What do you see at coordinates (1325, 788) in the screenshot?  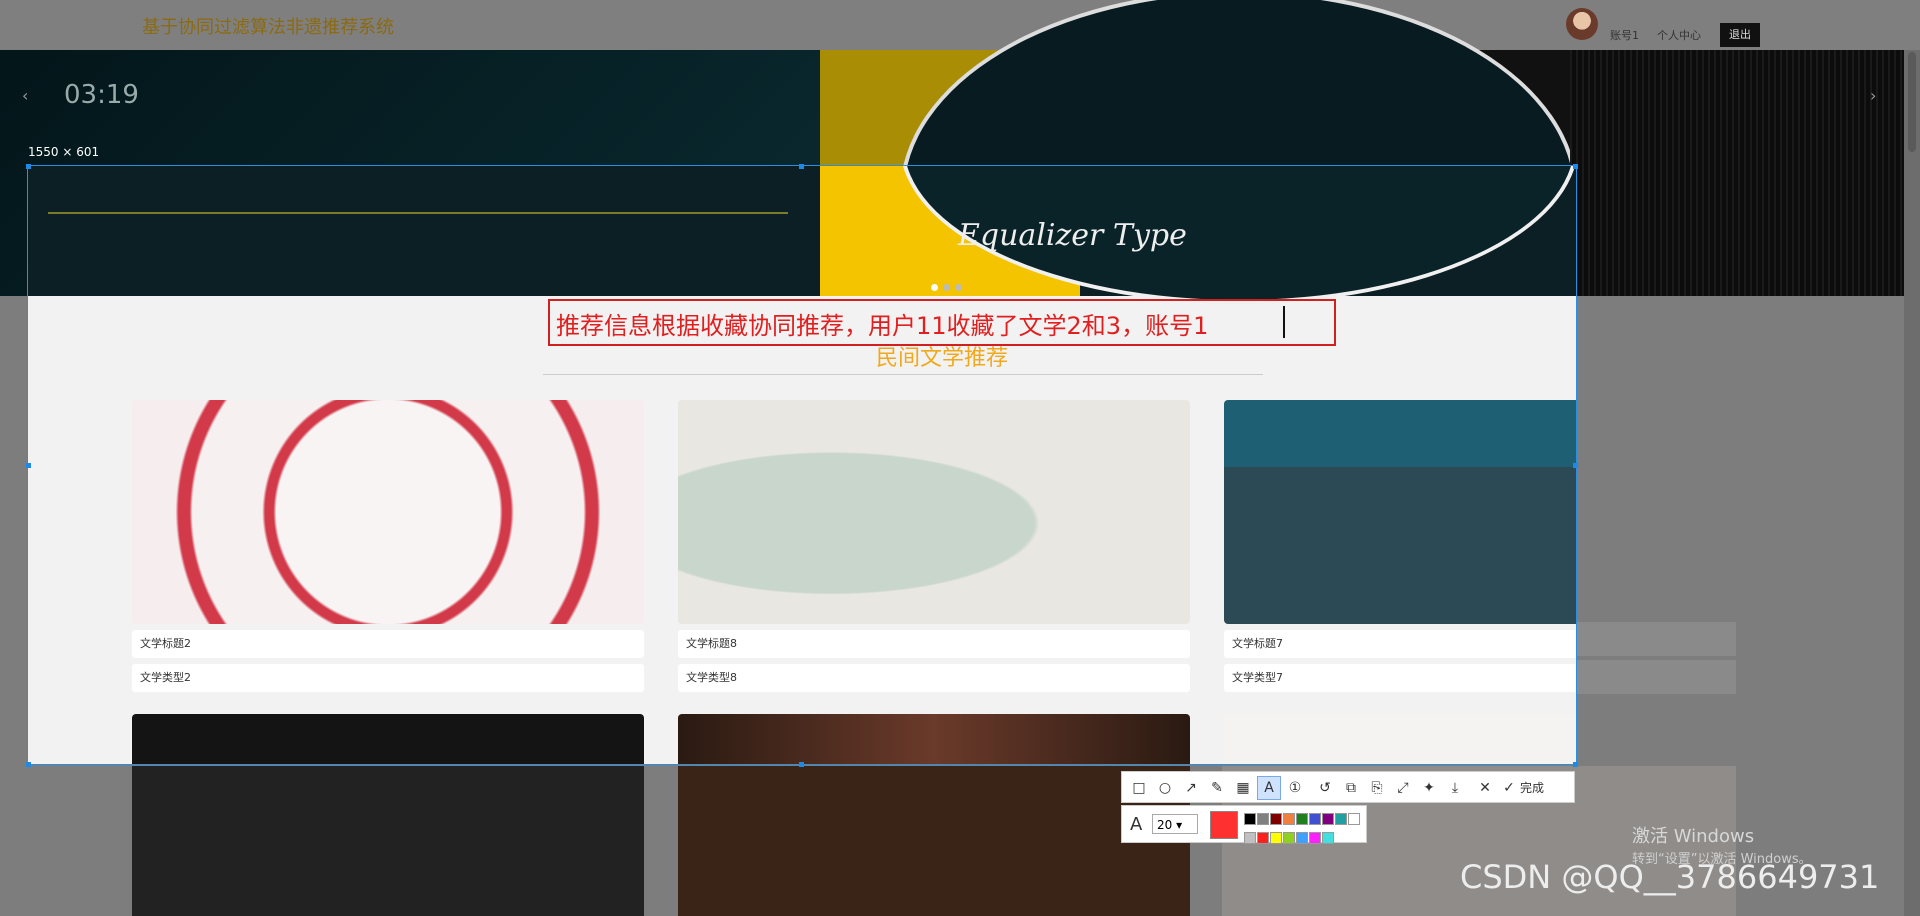 I see `undo-icon: ↺` at bounding box center [1325, 788].